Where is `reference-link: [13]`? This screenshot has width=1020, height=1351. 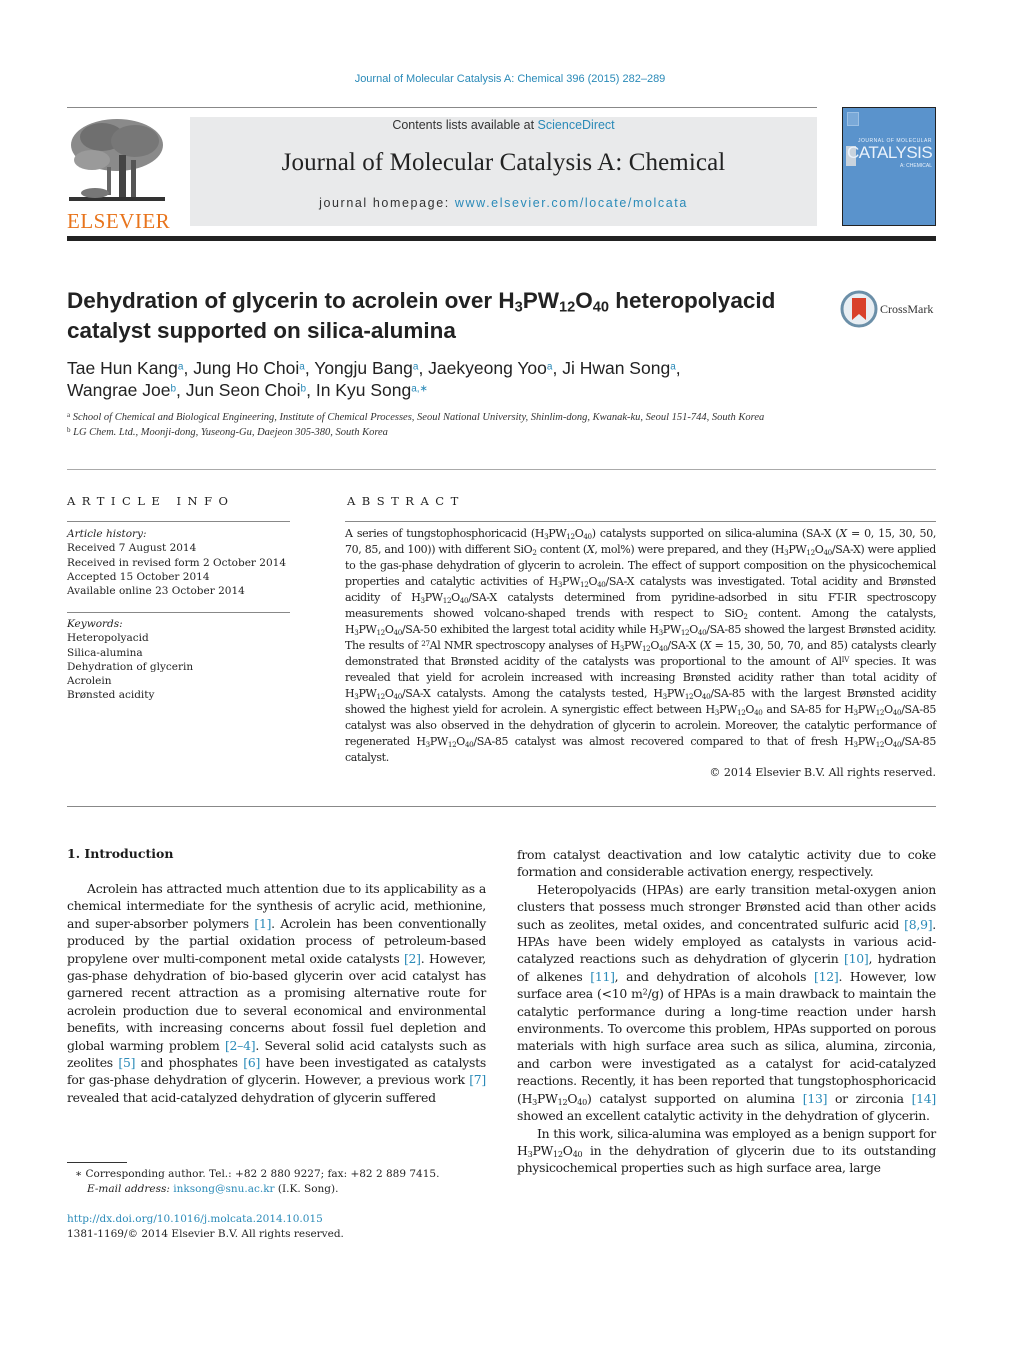
reference-link: [13] is located at coordinates (815, 1098).